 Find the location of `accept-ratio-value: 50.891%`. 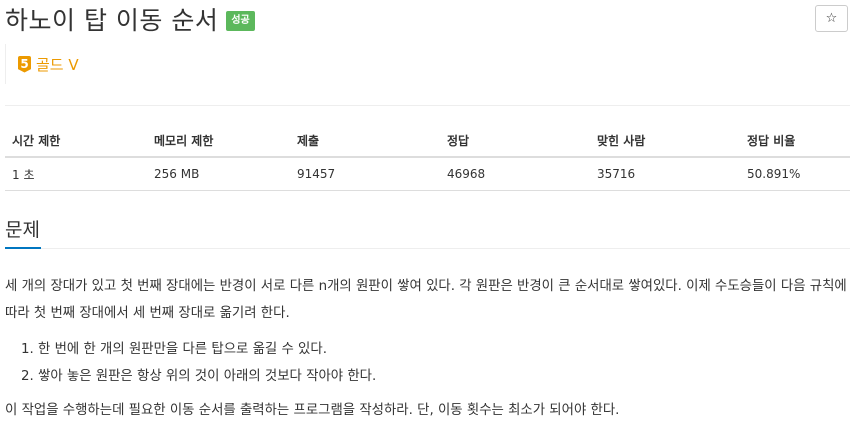

accept-ratio-value: 50.891% is located at coordinates (795, 174).